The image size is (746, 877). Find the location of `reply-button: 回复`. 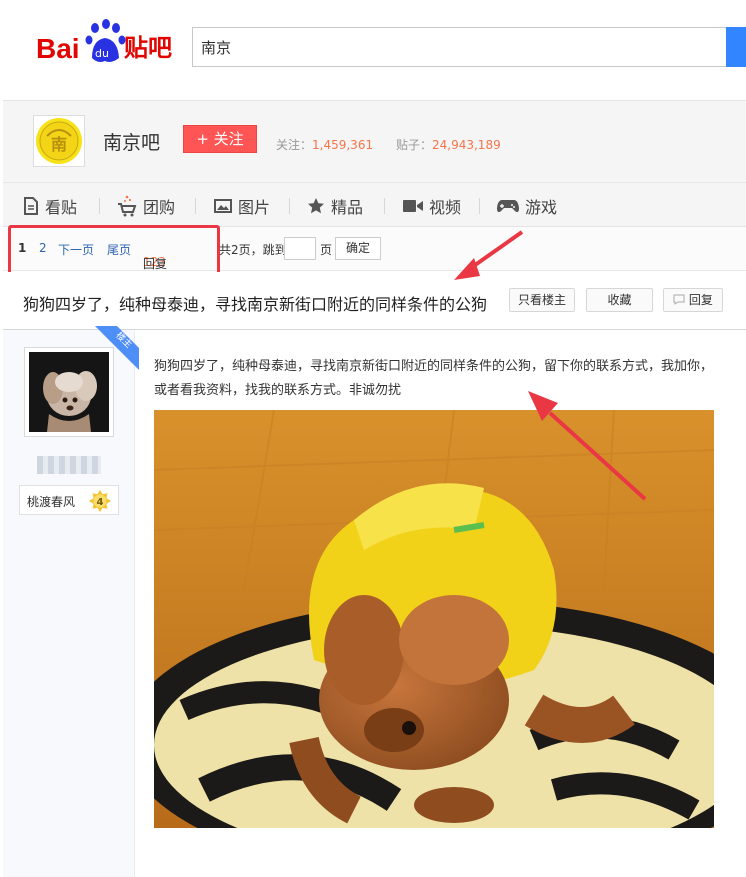

reply-button: 回复 is located at coordinates (693, 300).